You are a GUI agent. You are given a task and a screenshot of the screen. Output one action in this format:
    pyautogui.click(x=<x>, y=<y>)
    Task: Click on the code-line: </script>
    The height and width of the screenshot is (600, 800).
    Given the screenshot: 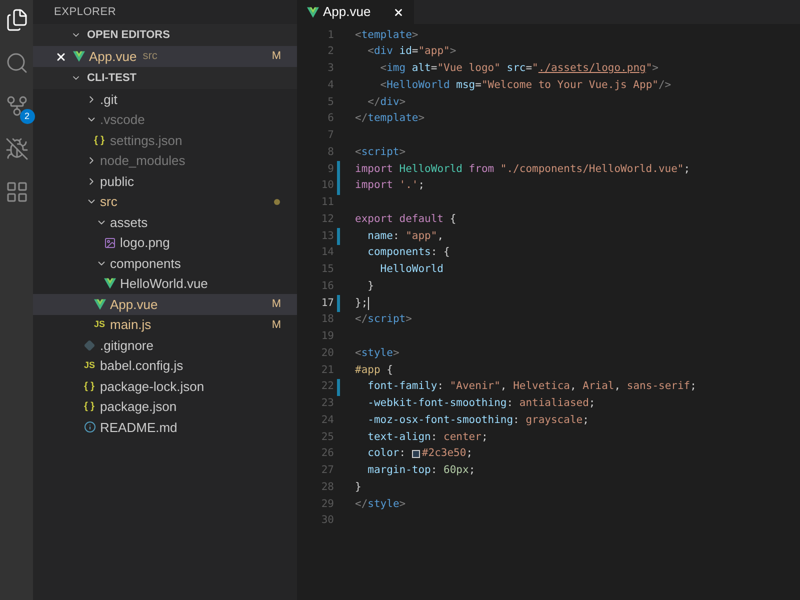 What is the action you would take?
    pyautogui.click(x=383, y=320)
    